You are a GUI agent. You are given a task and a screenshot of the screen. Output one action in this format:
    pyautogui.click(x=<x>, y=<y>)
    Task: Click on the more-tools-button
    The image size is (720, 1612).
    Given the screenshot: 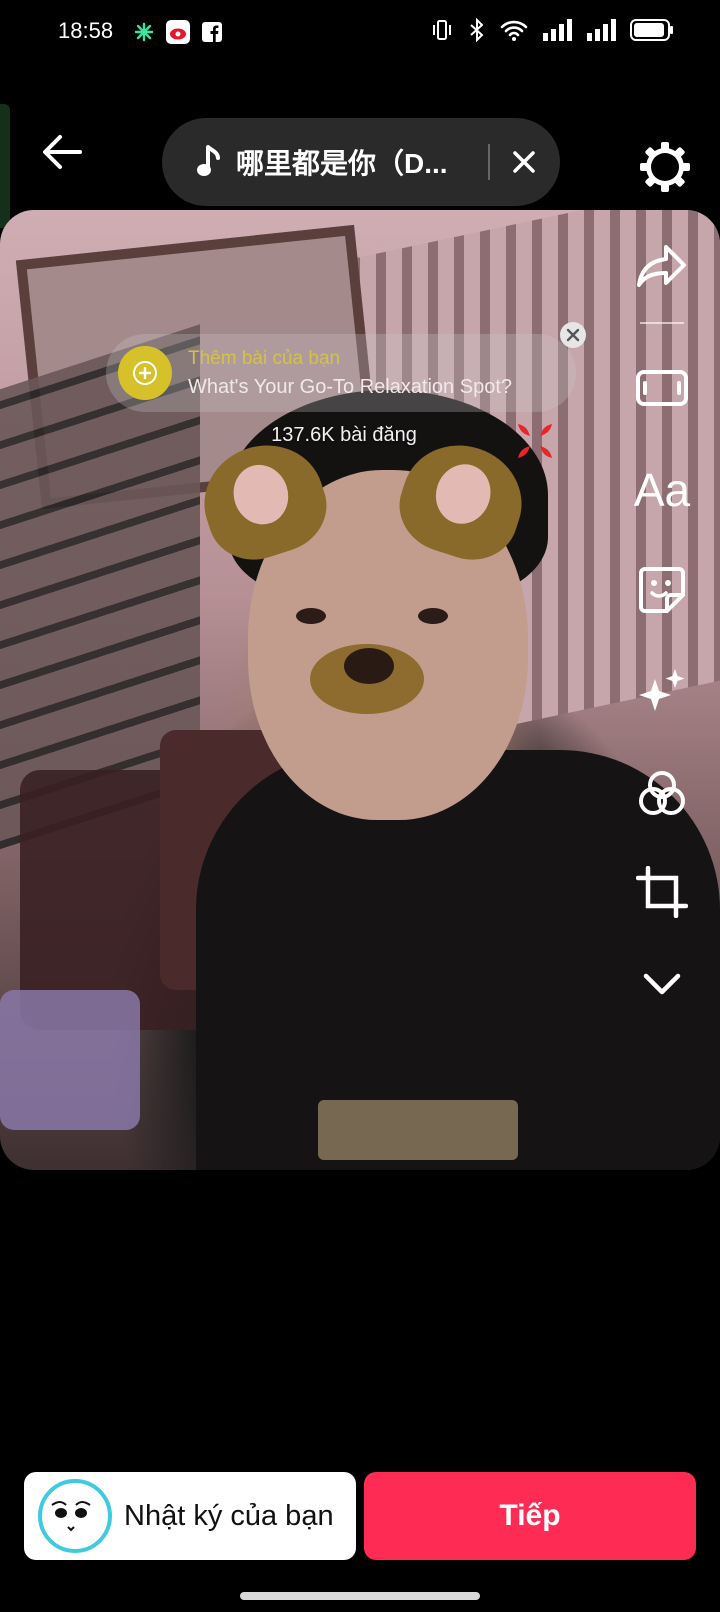 What is the action you would take?
    pyautogui.click(x=662, y=984)
    